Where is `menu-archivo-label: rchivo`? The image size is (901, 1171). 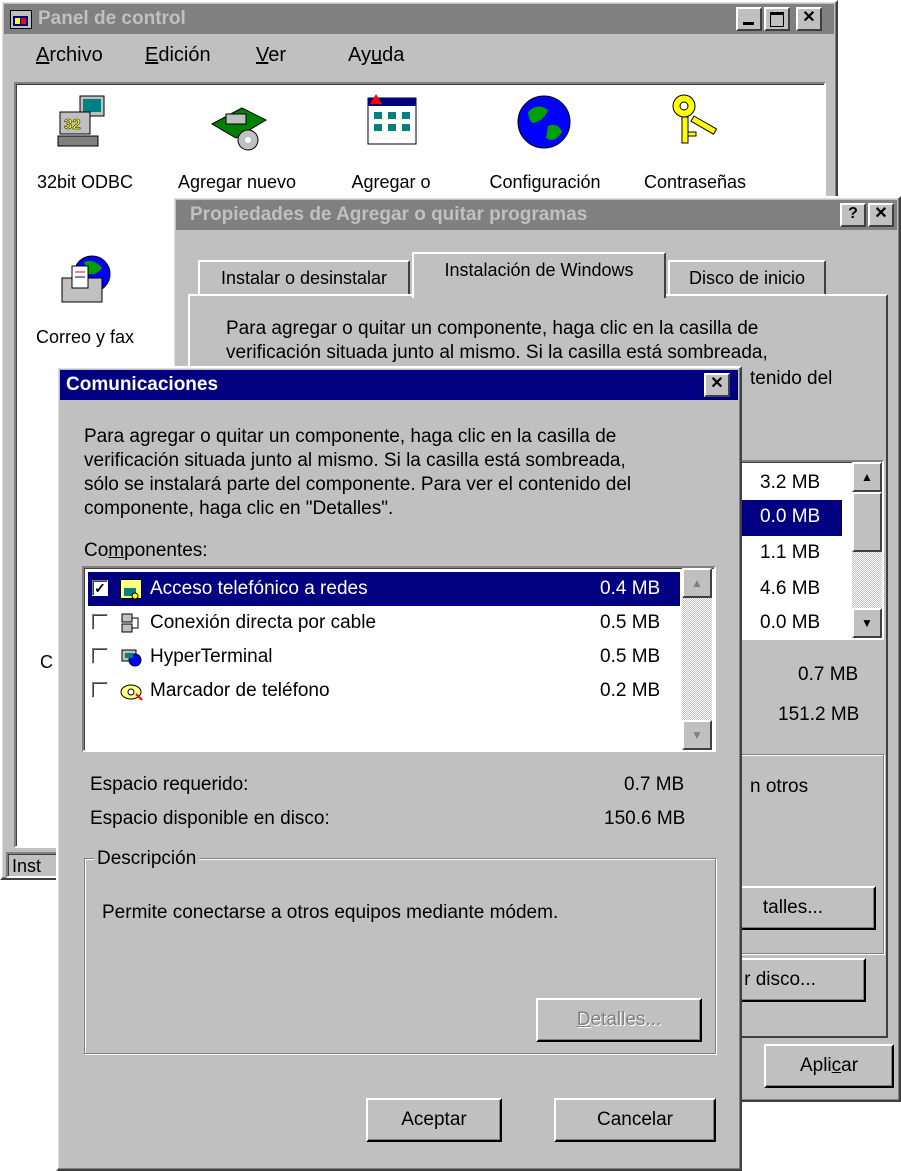 menu-archivo-label: rchivo is located at coordinates (76, 55).